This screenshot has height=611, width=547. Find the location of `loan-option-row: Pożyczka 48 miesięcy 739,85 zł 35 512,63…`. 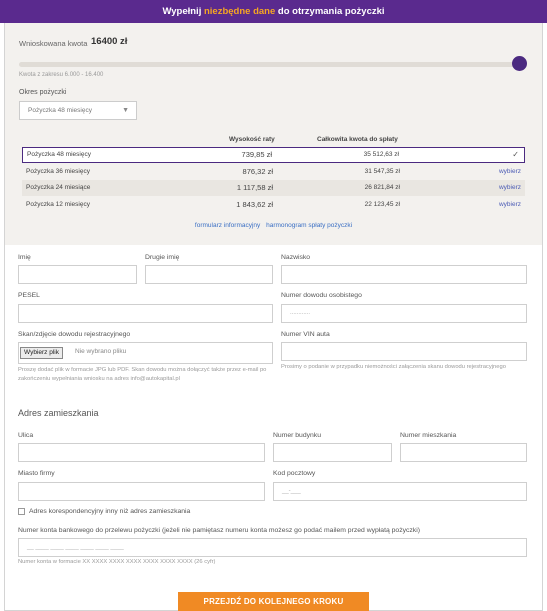

loan-option-row: Pożyczka 48 miesięcy 739,85 zł 35 512,63… is located at coordinates (273, 155).